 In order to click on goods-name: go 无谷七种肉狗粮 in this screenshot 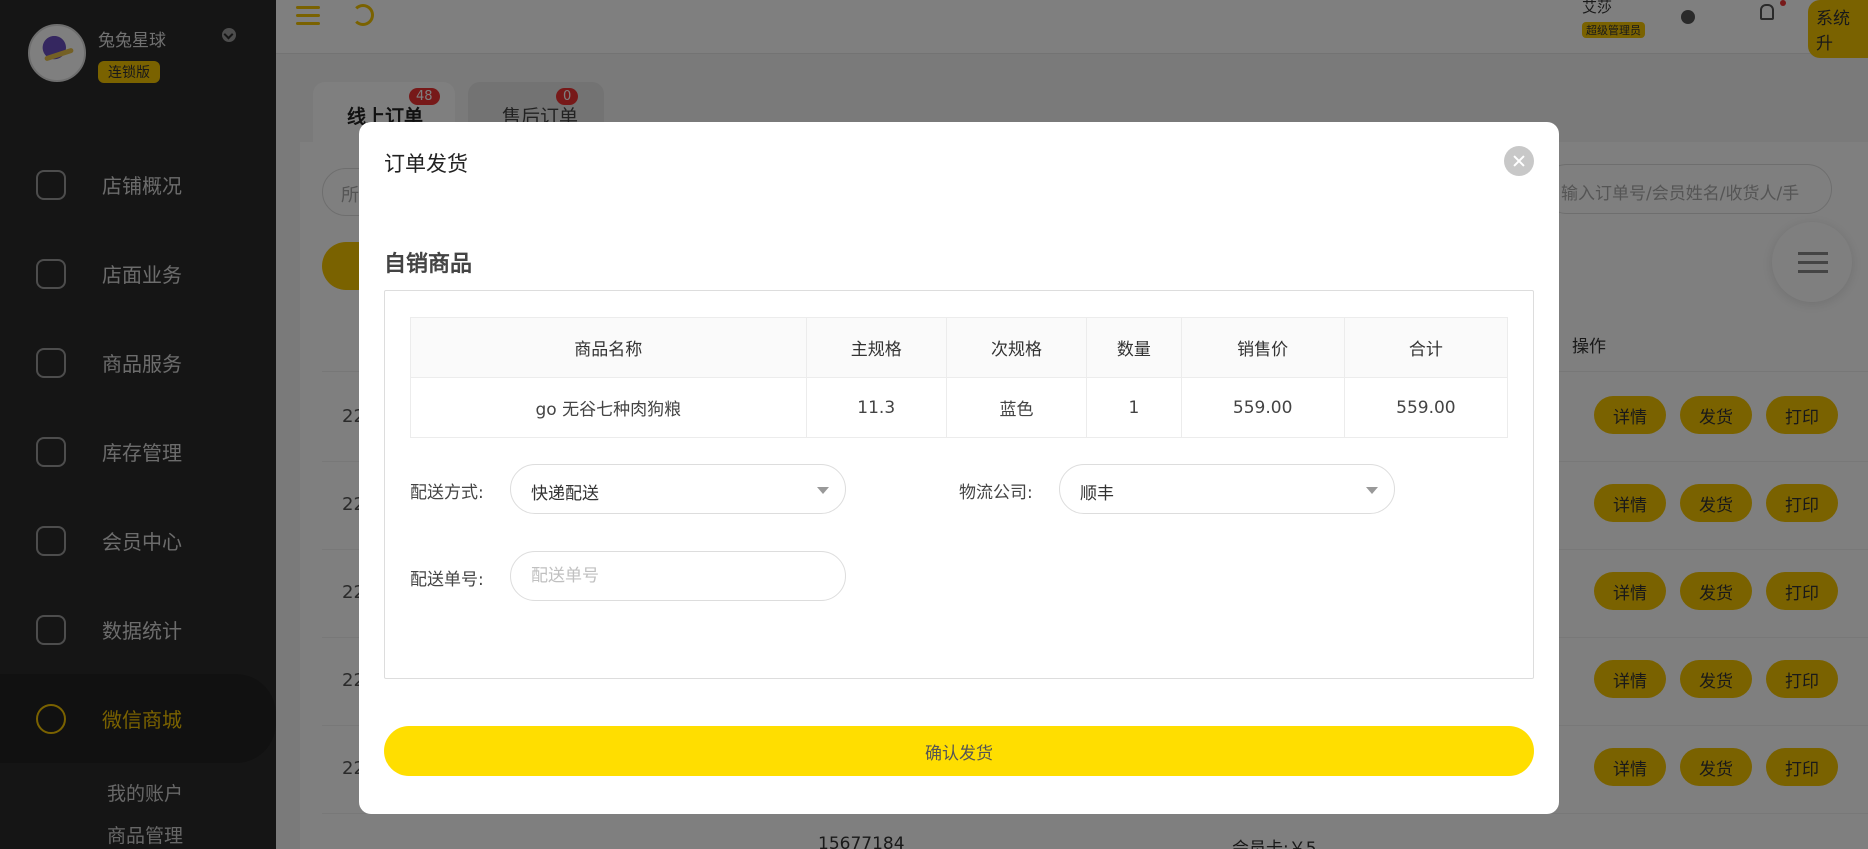, I will do `click(608, 407)`.